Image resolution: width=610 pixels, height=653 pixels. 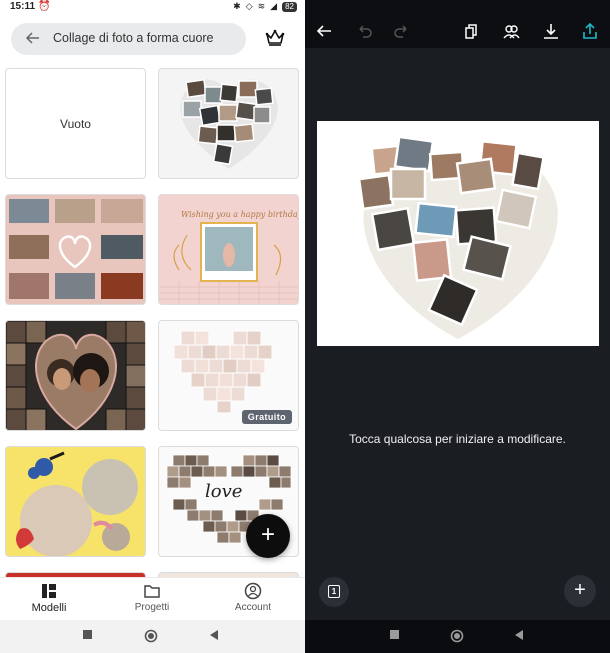 What do you see at coordinates (266, 417) in the screenshot?
I see `free-badge: Gratuito` at bounding box center [266, 417].